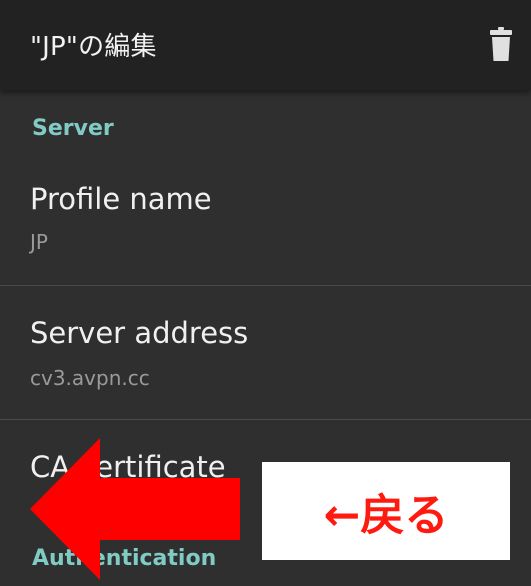 The width and height of the screenshot is (531, 586). I want to click on back-annotation-label: ←戻る, so click(386, 511).